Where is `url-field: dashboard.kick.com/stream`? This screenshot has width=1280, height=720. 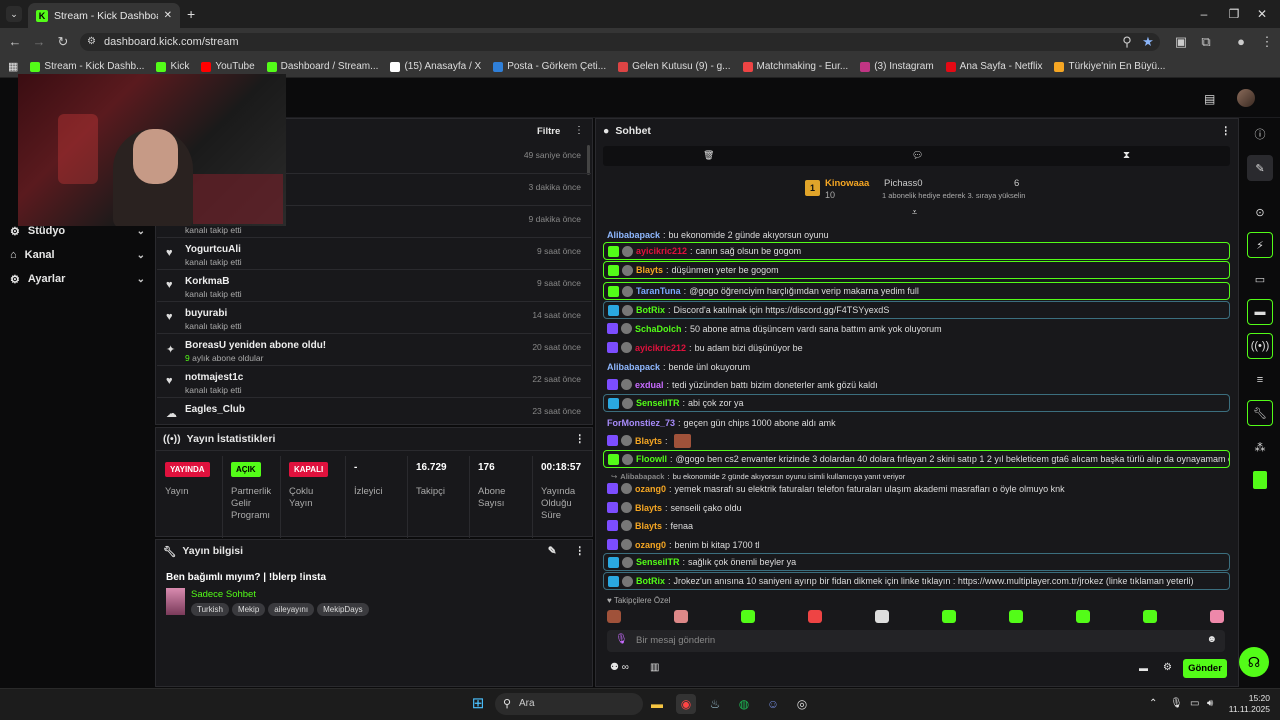 url-field: dashboard.kick.com/stream is located at coordinates (620, 42).